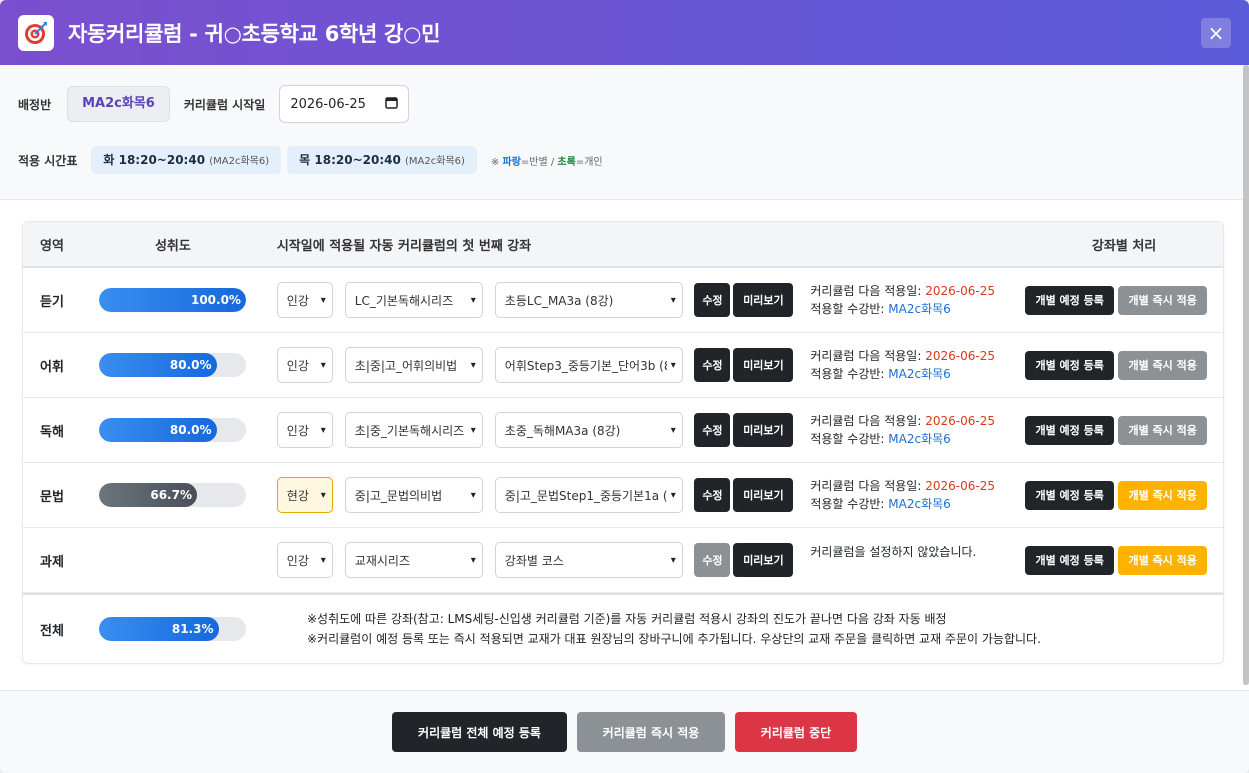  I want to click on start-date-input: 2026-06-25, so click(344, 104).